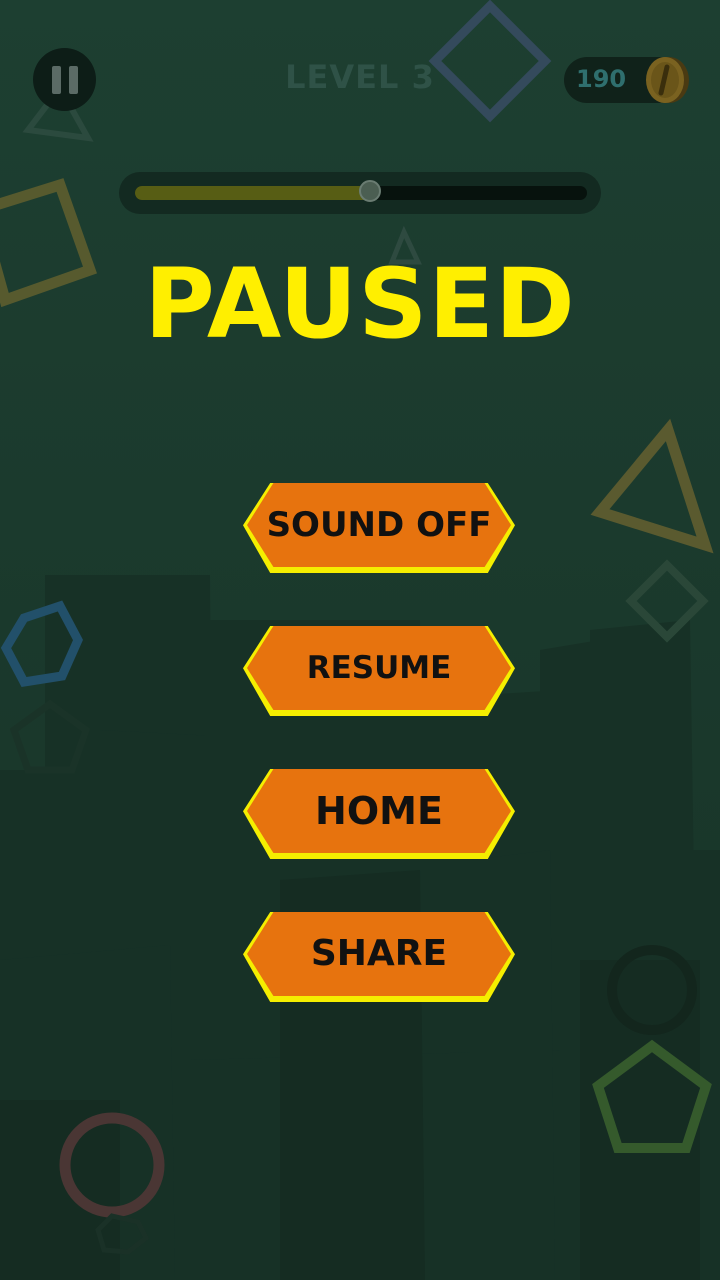  What do you see at coordinates (253, 193) in the screenshot?
I see `progress-fill` at bounding box center [253, 193].